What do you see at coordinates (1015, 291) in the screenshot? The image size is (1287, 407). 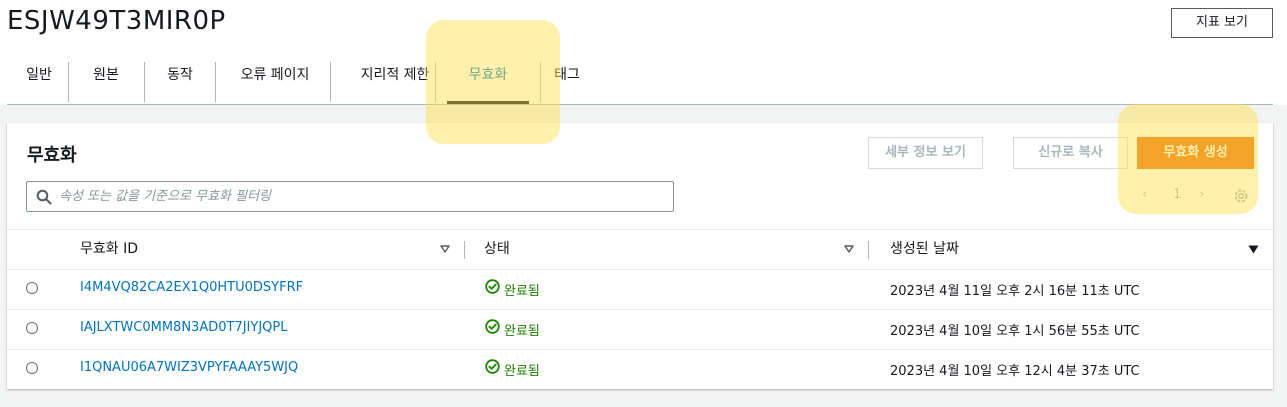 I see `created-date: 2023년 4월 11일 오후 2시 16분 11초 UTC` at bounding box center [1015, 291].